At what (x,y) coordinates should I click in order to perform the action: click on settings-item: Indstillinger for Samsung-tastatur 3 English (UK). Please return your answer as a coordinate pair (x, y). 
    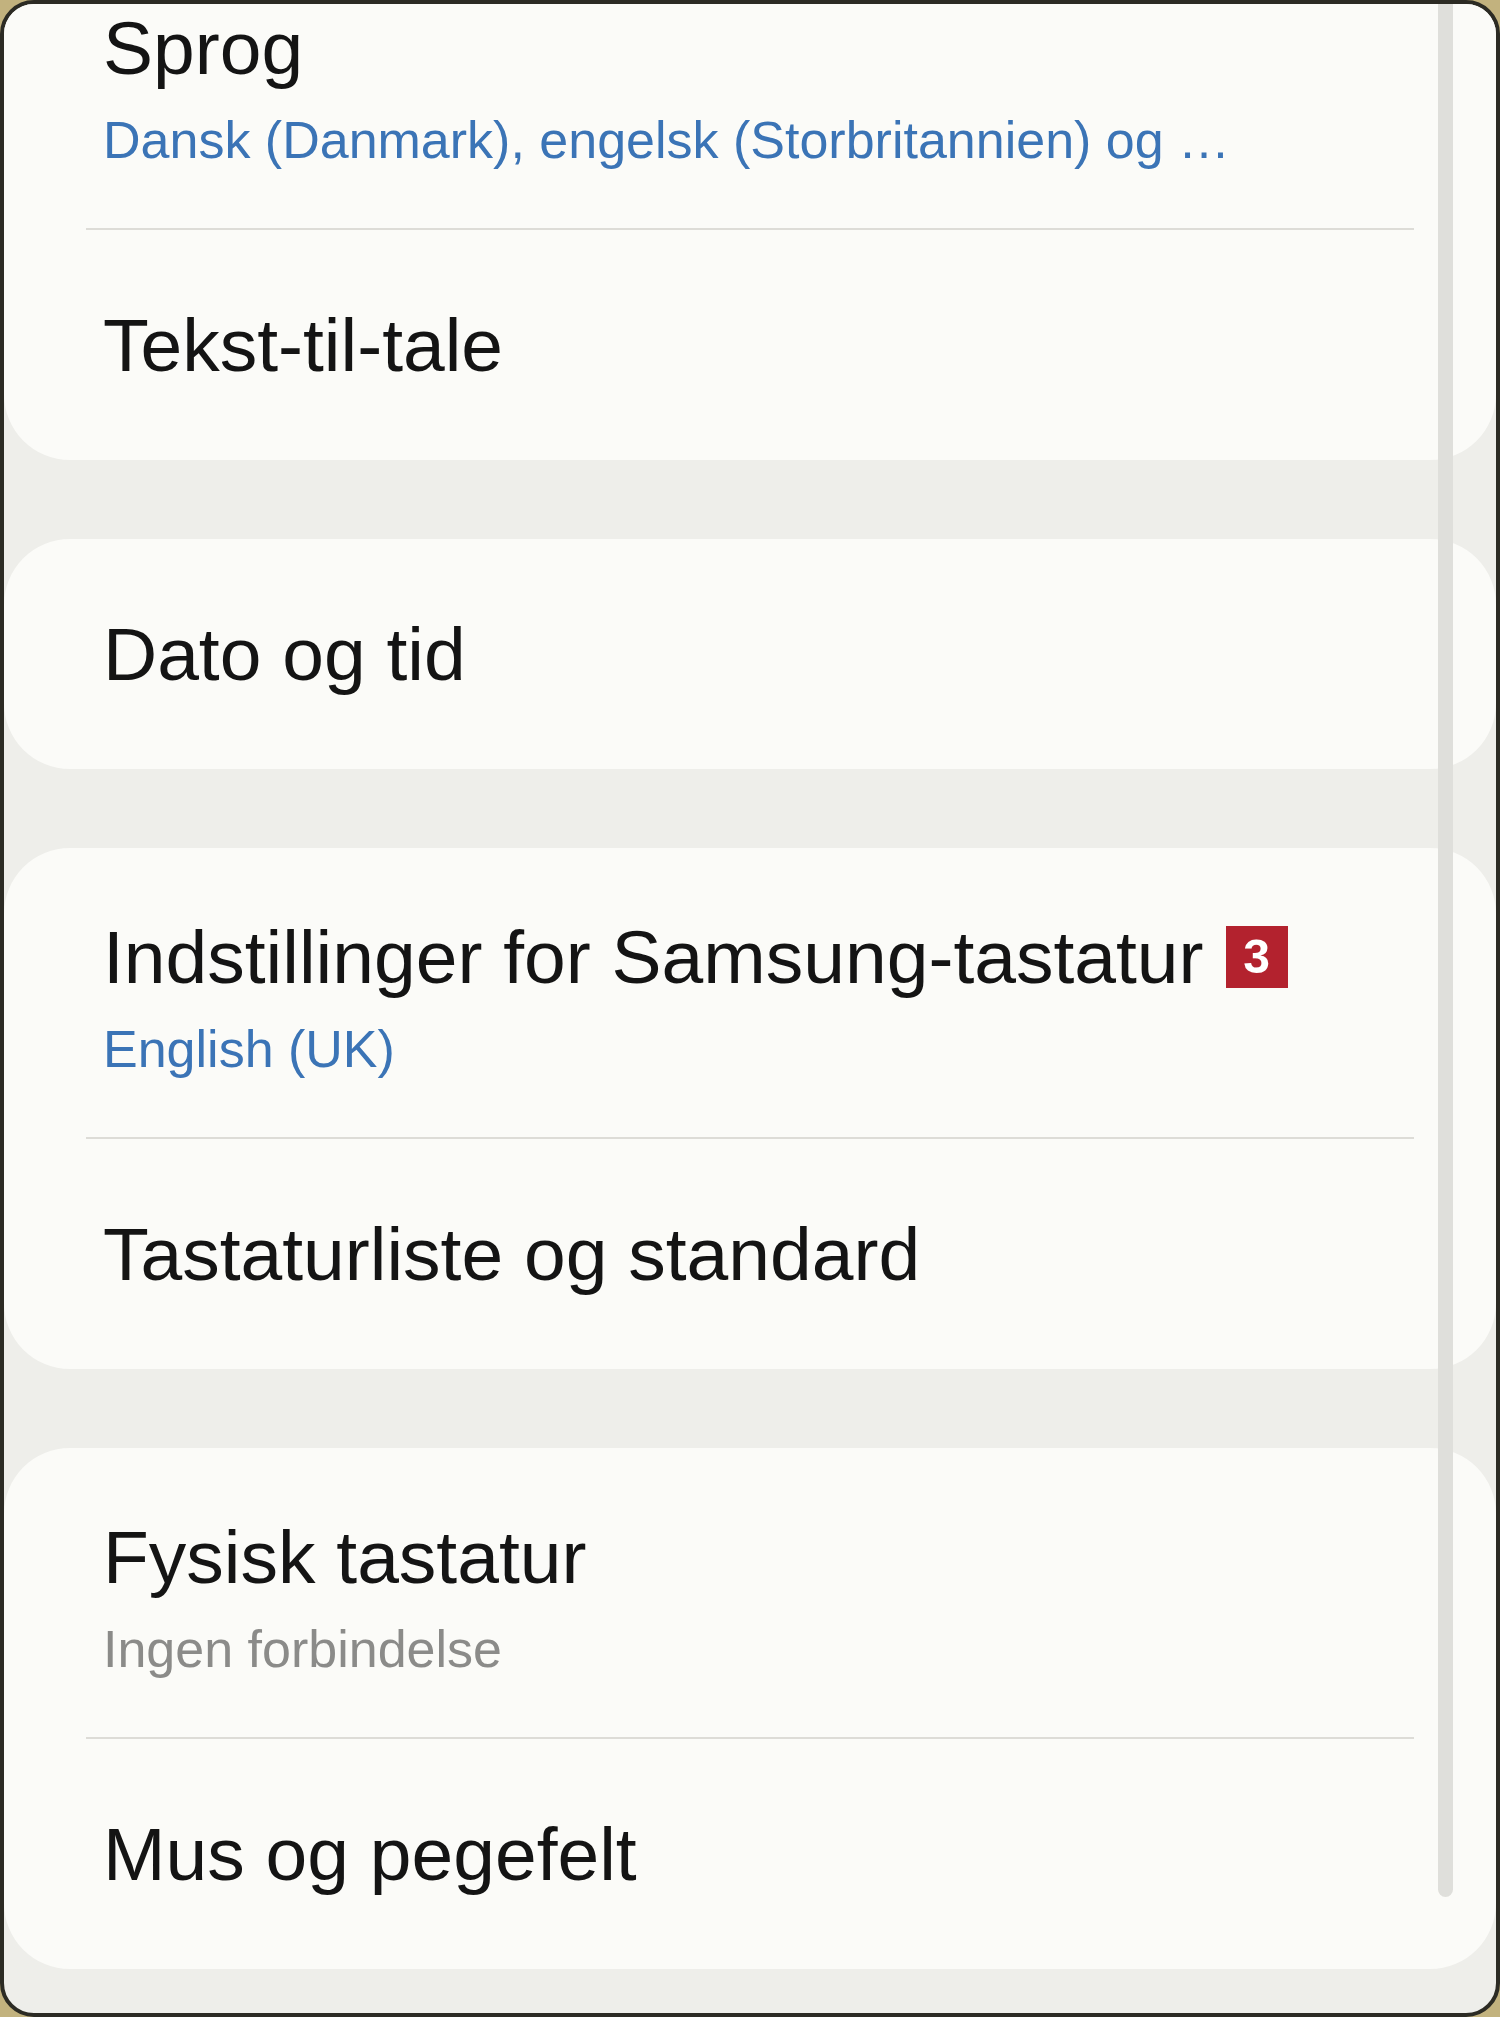
    Looking at the image, I should click on (750, 992).